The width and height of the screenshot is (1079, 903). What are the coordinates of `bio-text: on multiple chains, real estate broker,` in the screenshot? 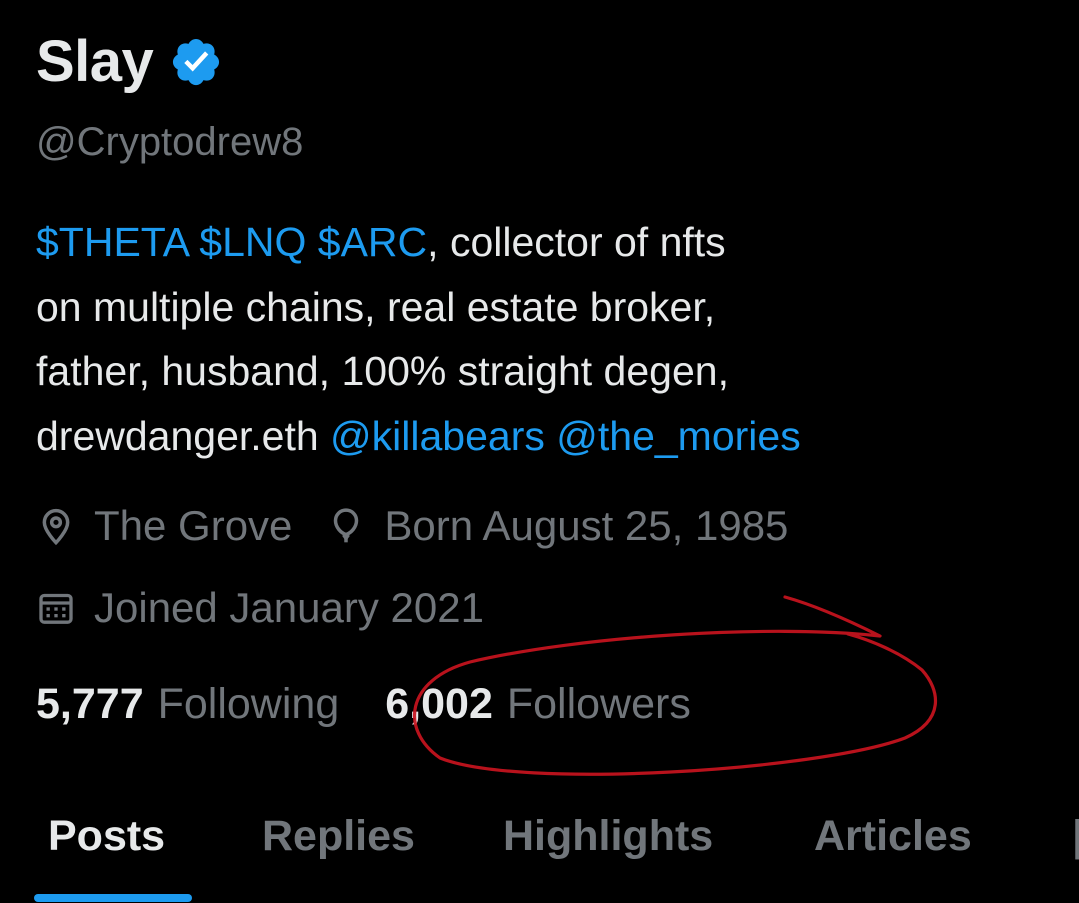 It's located at (376, 306).